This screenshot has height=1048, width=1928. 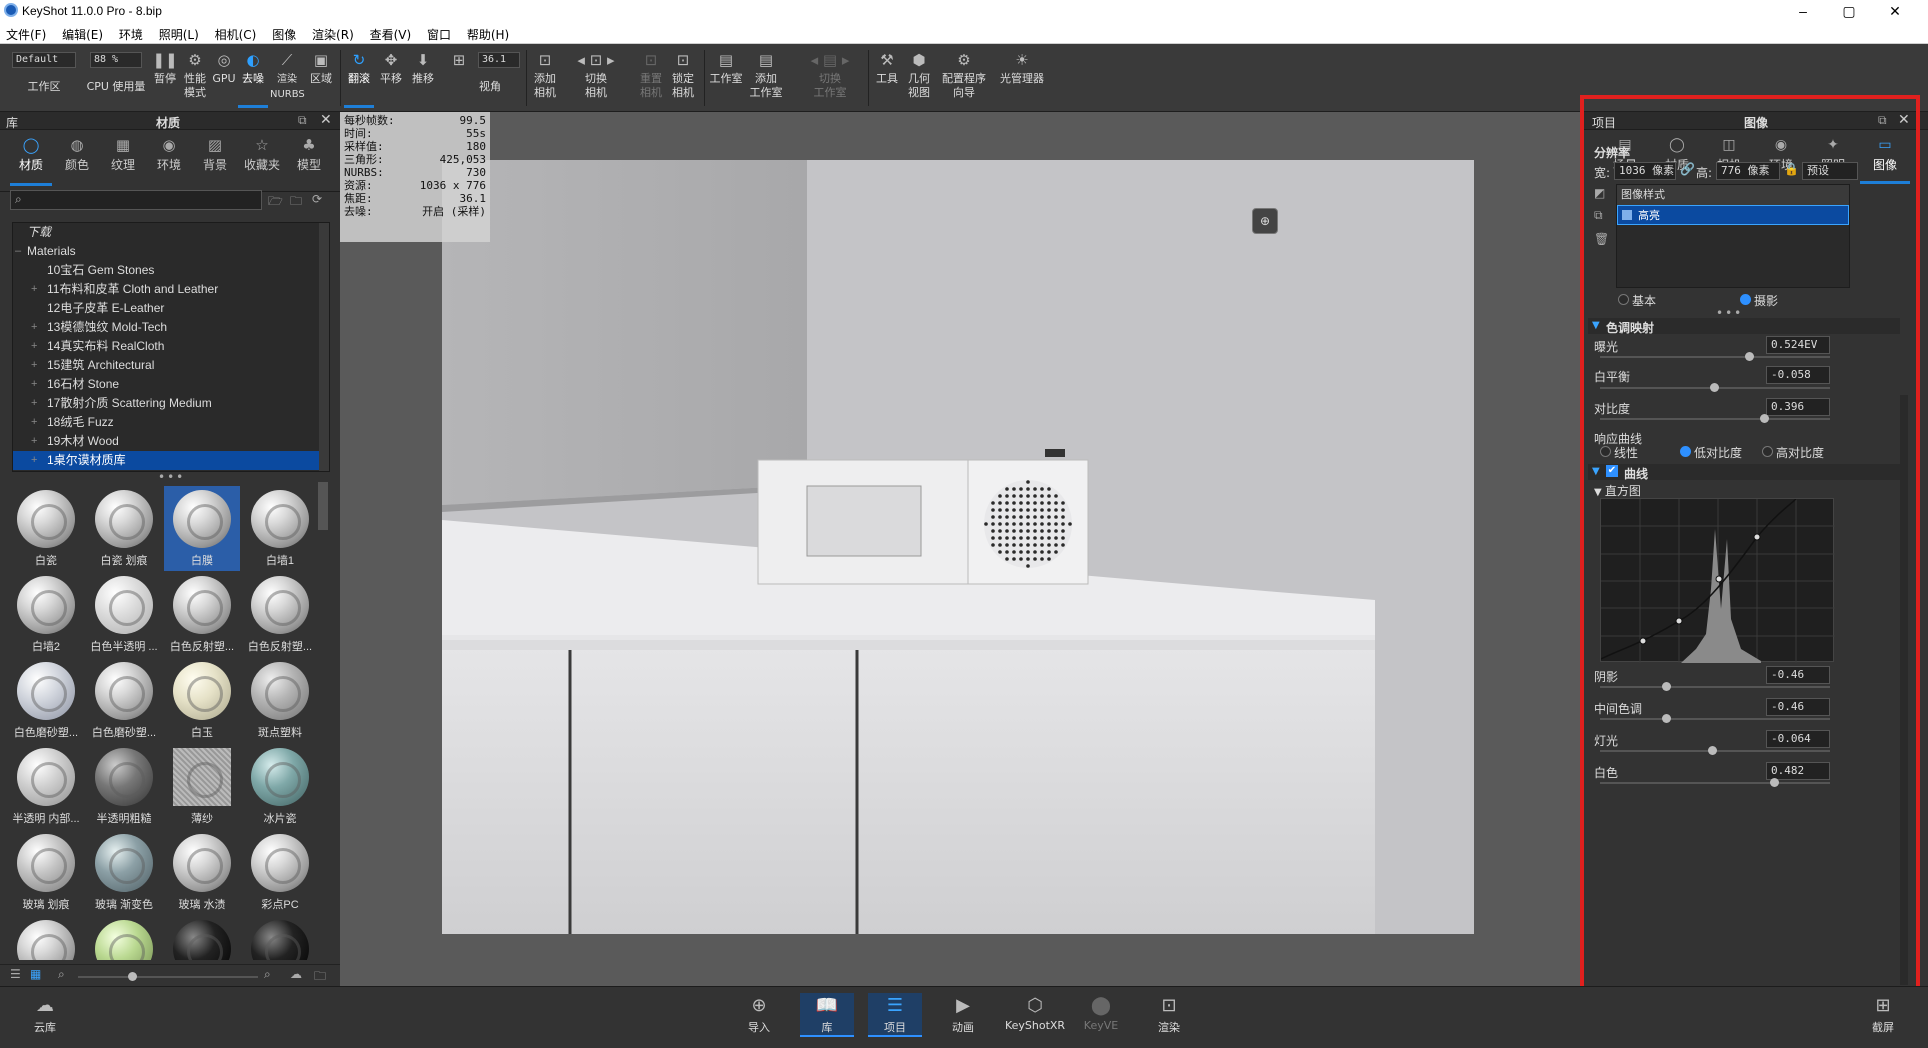 What do you see at coordinates (439, 32) in the screenshot?
I see `menu-window: 窗口` at bounding box center [439, 32].